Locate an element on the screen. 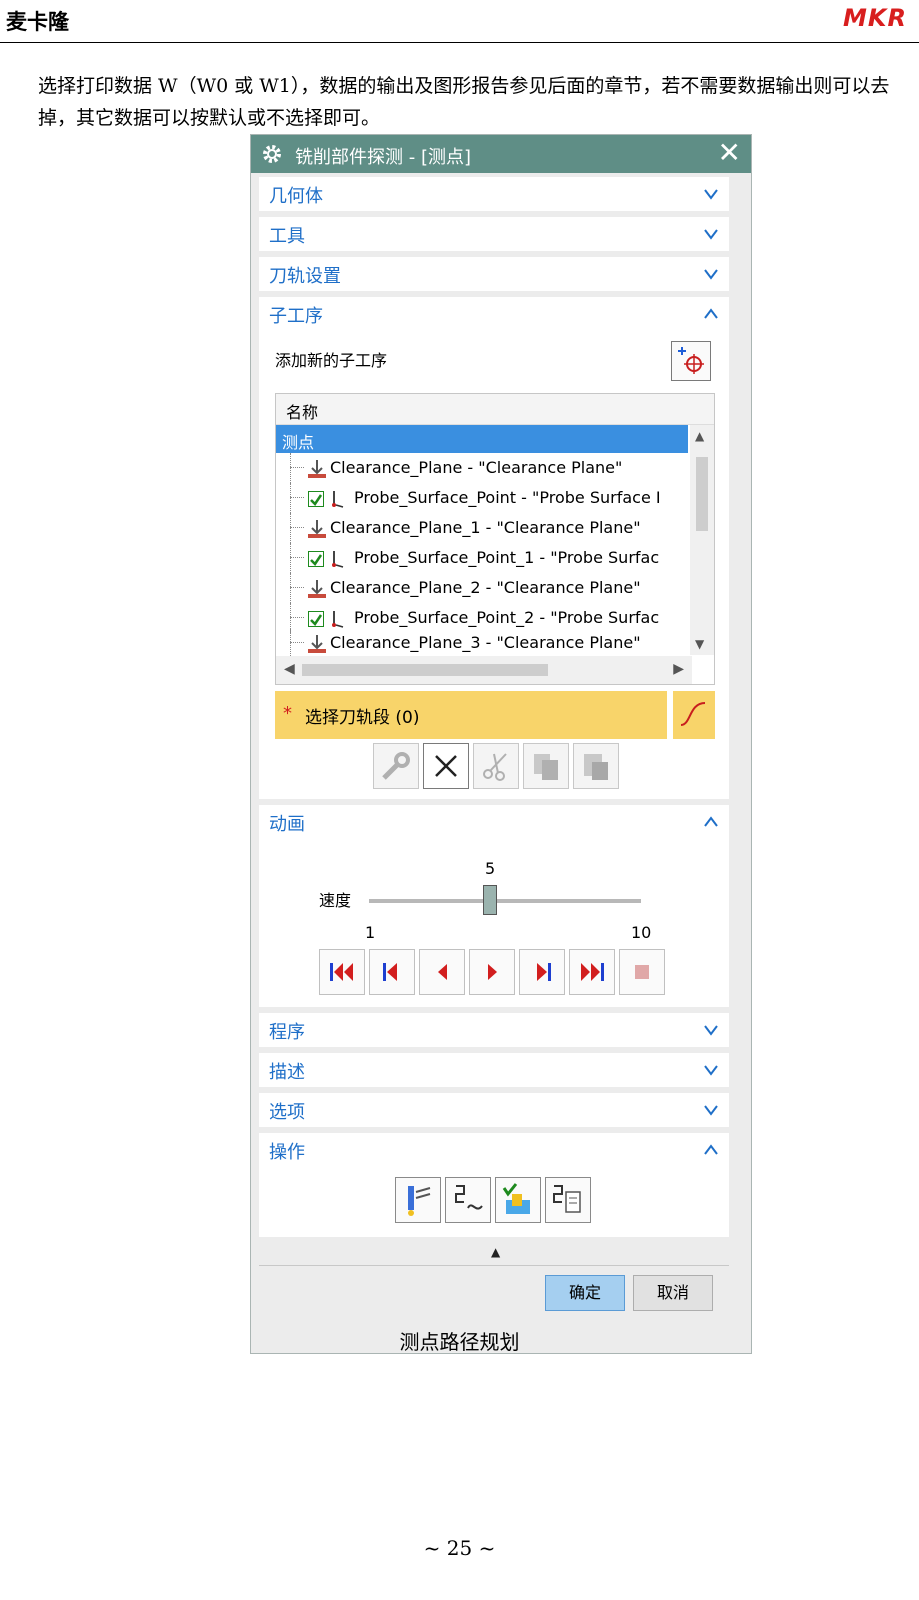  play-icon is located at coordinates (492, 972).